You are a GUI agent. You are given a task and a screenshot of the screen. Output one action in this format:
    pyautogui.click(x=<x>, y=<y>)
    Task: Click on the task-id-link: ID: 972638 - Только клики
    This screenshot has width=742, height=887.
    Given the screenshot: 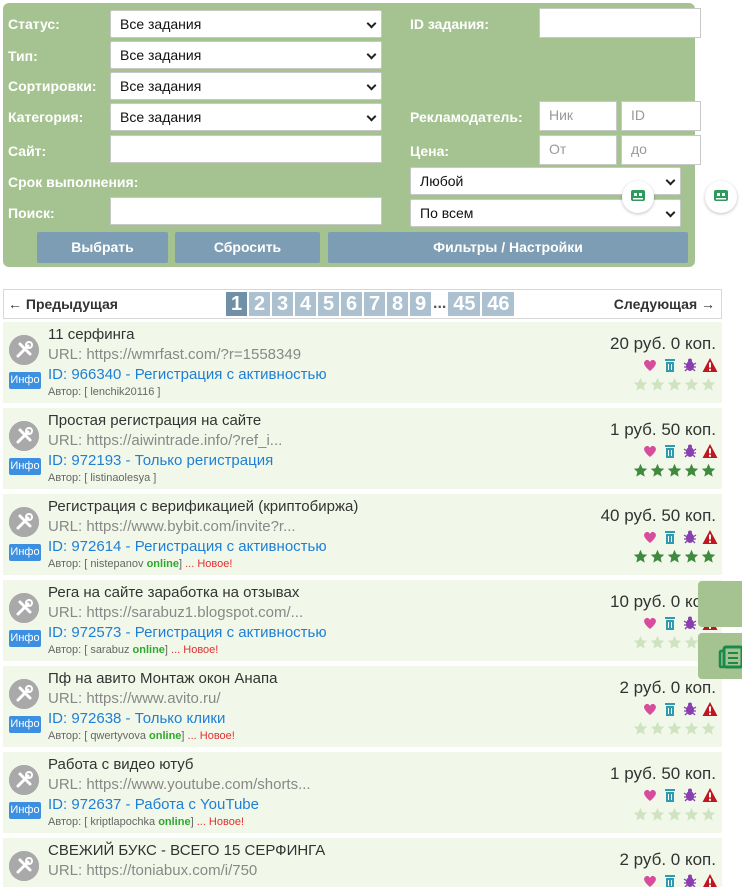 What is the action you would take?
    pyautogui.click(x=136, y=718)
    